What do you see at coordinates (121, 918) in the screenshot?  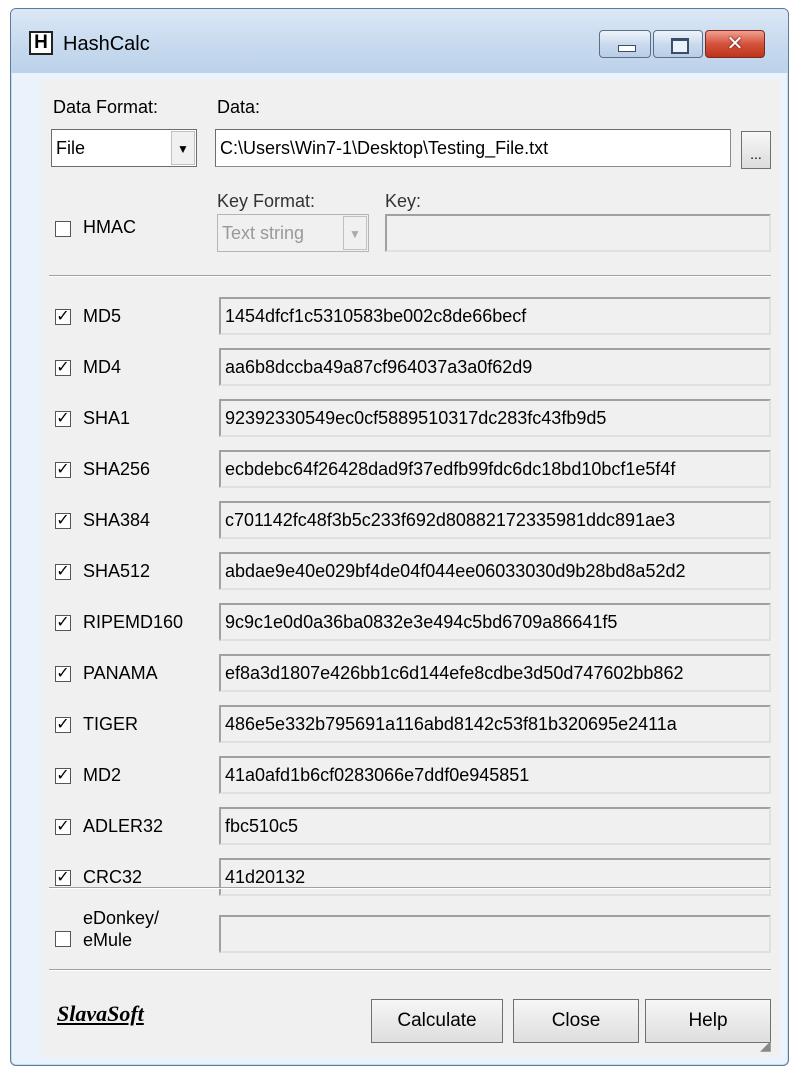 I see `edonkey-label-line1: eDonkey/` at bounding box center [121, 918].